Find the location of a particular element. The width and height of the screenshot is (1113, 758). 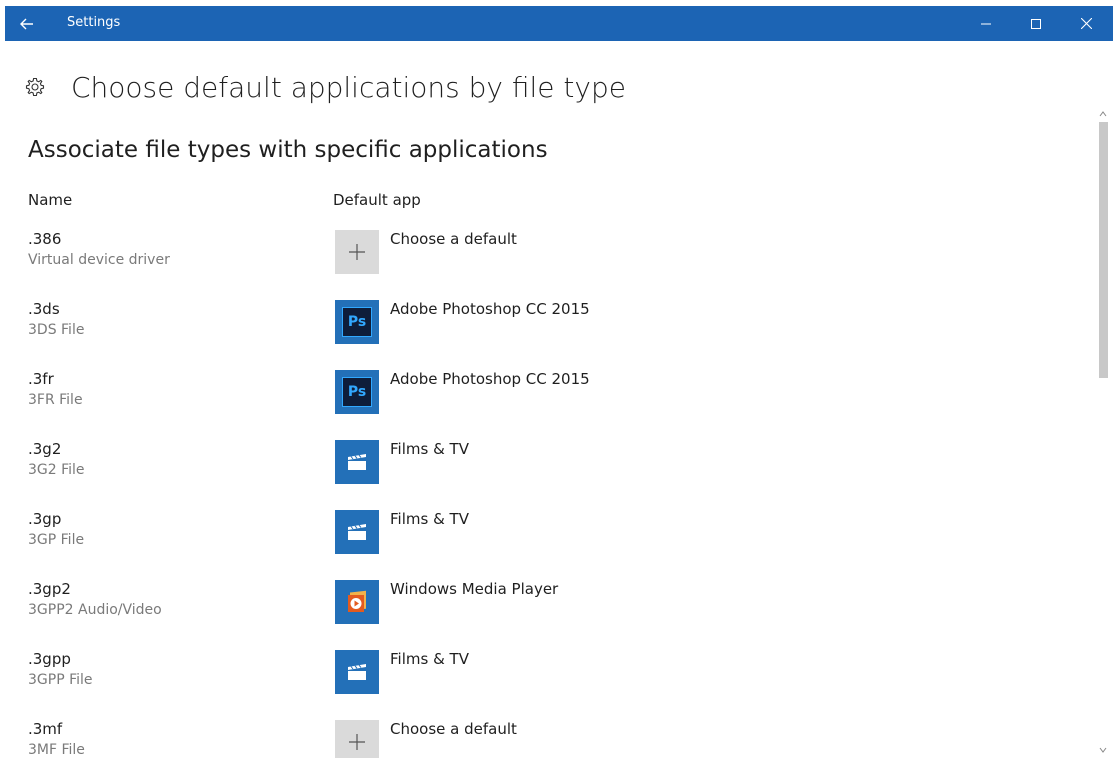

windows-media-player-icon is located at coordinates (357, 601).